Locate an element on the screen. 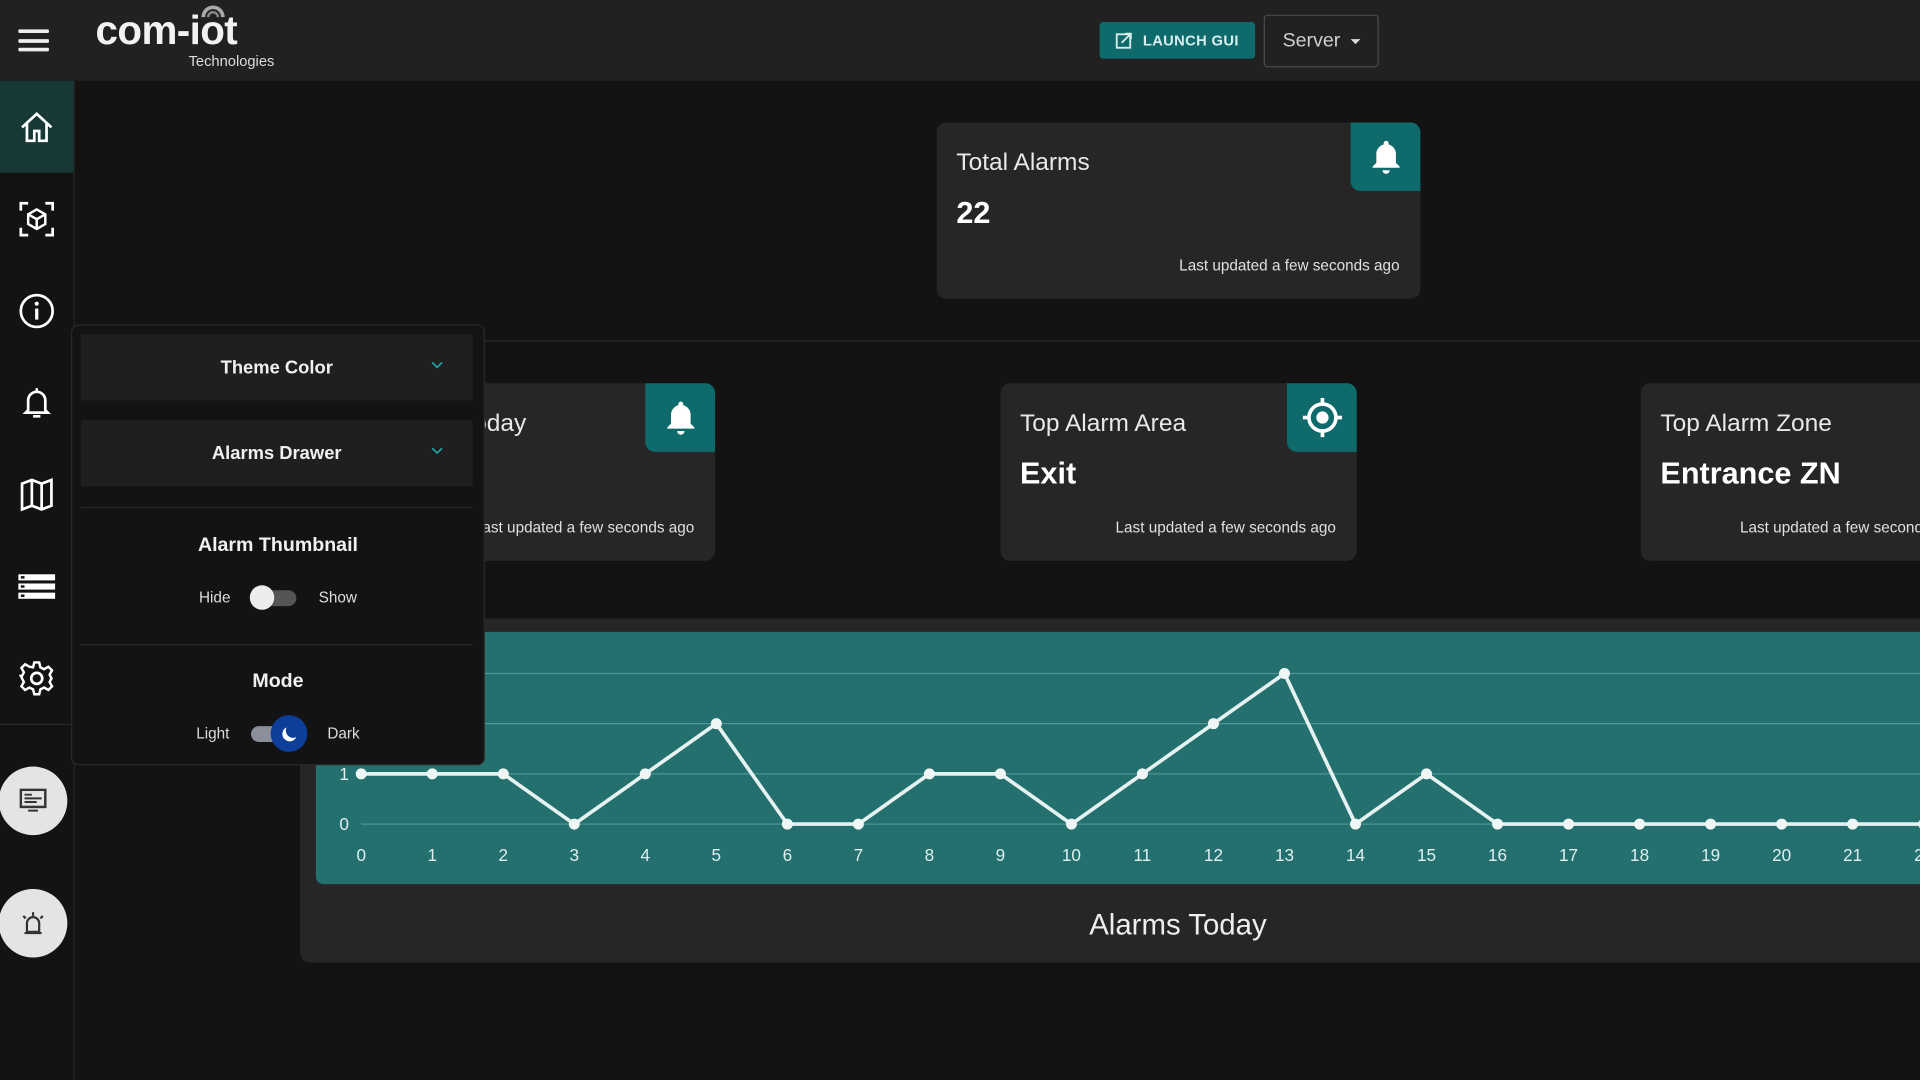 Image resolution: width=1920 pixels, height=1080 pixels. sidebar-item-map is located at coordinates (36, 494).